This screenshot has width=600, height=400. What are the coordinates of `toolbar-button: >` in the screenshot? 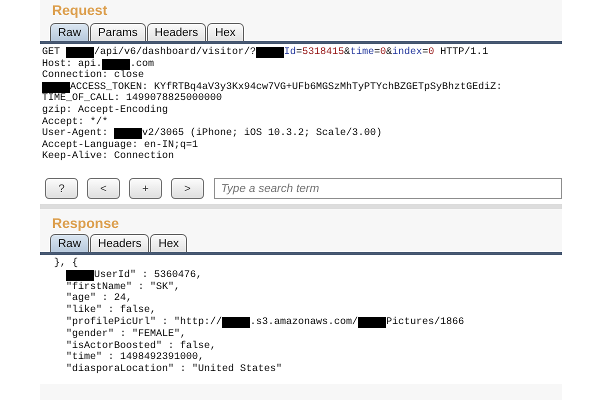 It's located at (187, 188).